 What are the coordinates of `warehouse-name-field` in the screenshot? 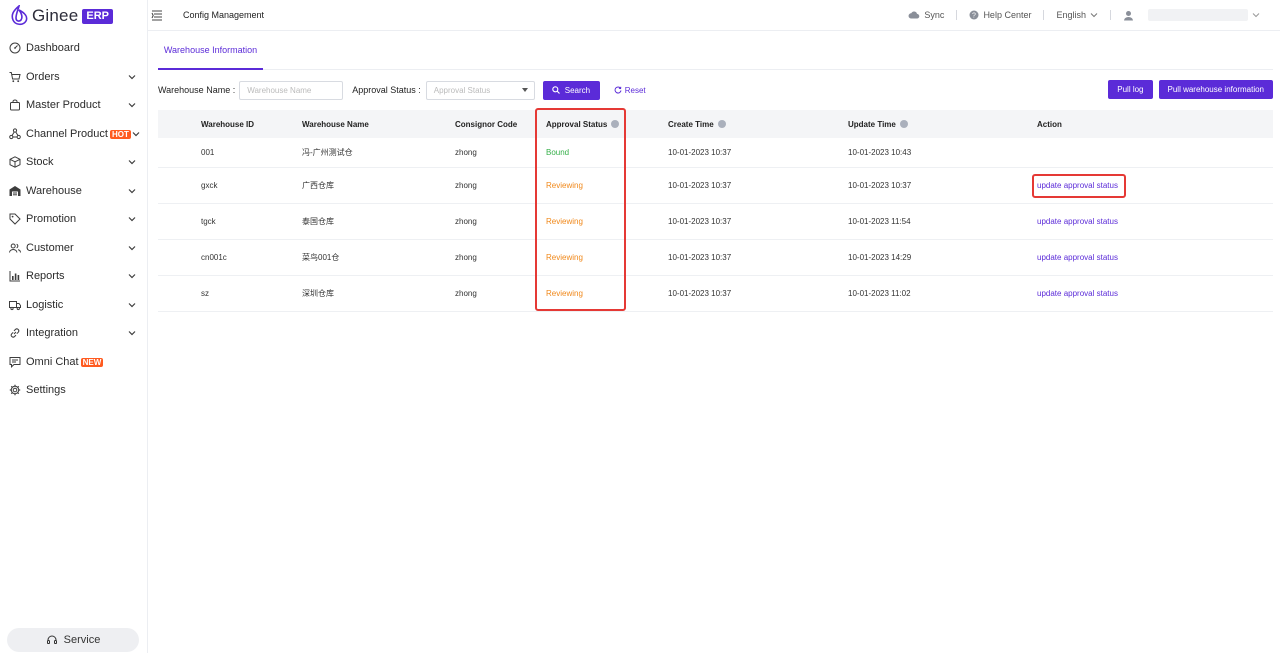 It's located at (291, 90).